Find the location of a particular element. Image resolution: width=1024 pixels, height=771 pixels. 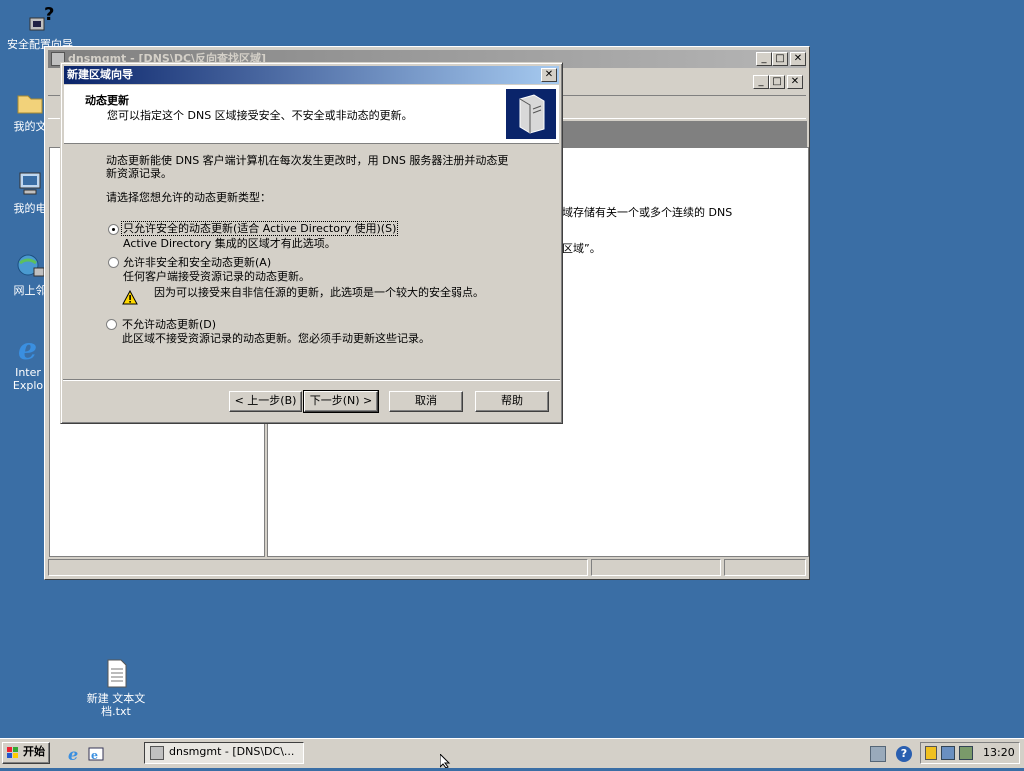

option-none-label: 不允许动态更新(D) is located at coordinates (169, 324).